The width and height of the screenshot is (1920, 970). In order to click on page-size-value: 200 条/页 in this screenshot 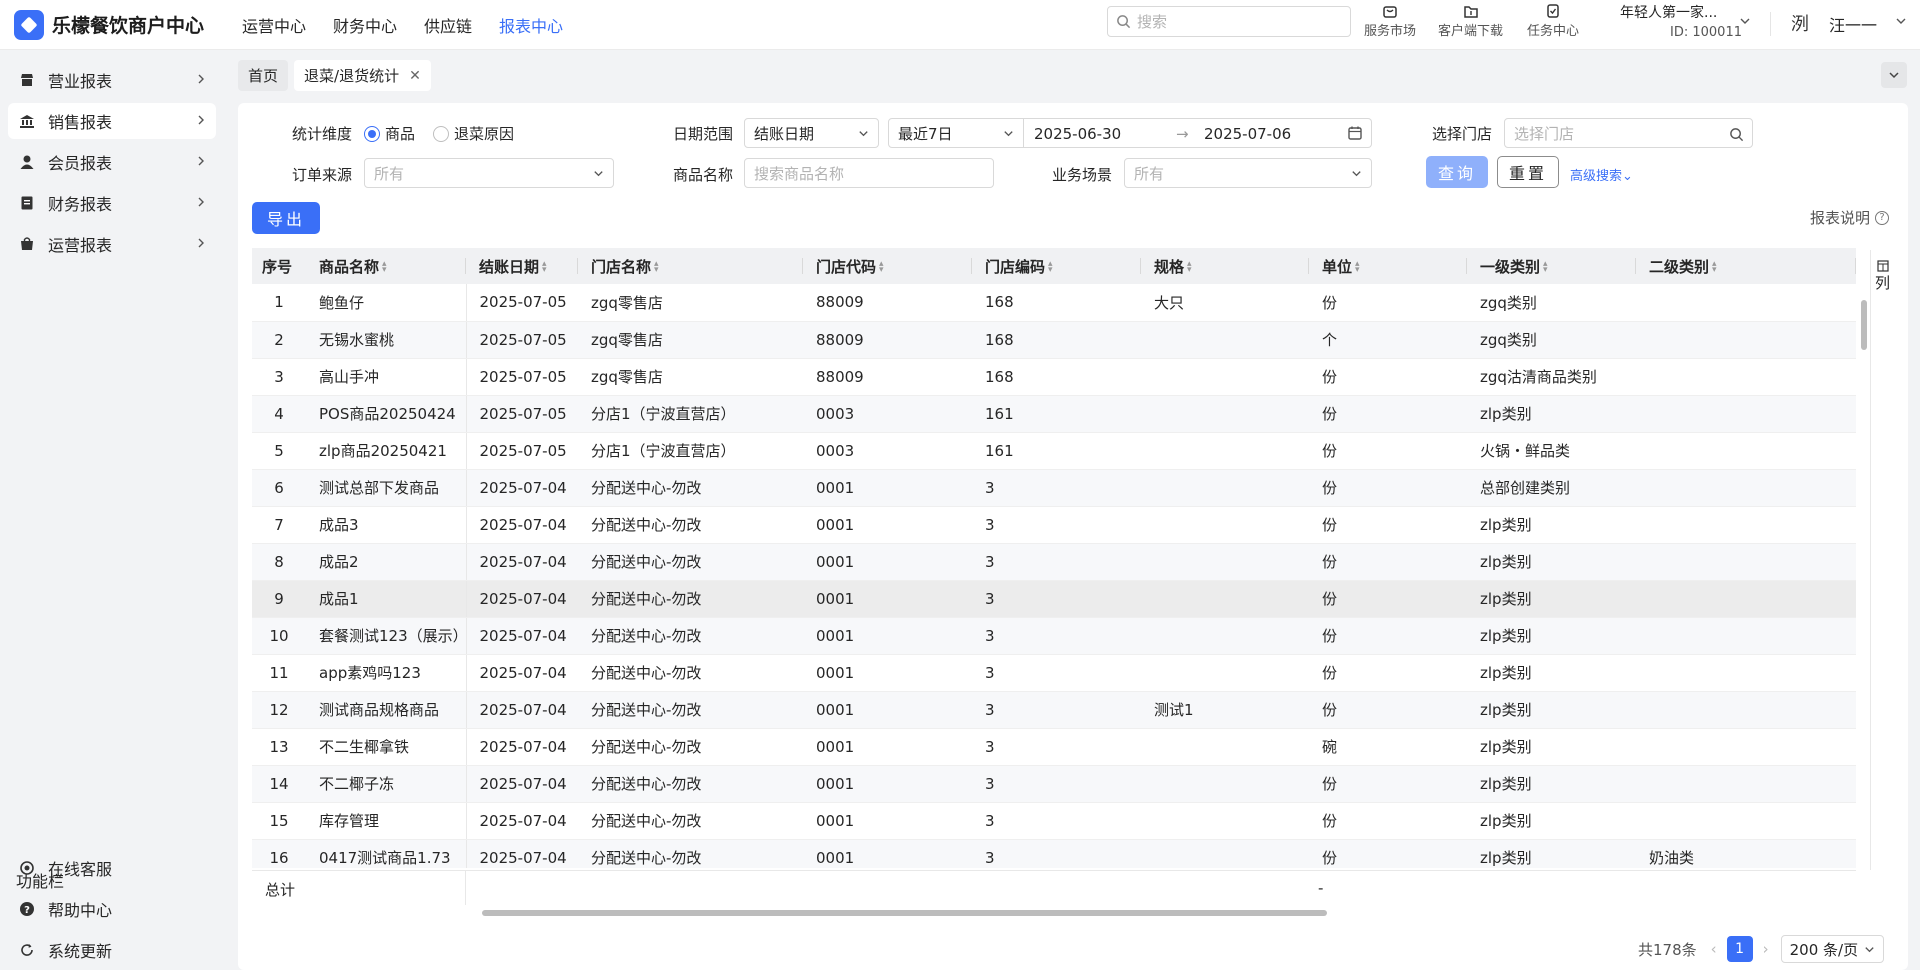, I will do `click(1824, 949)`.